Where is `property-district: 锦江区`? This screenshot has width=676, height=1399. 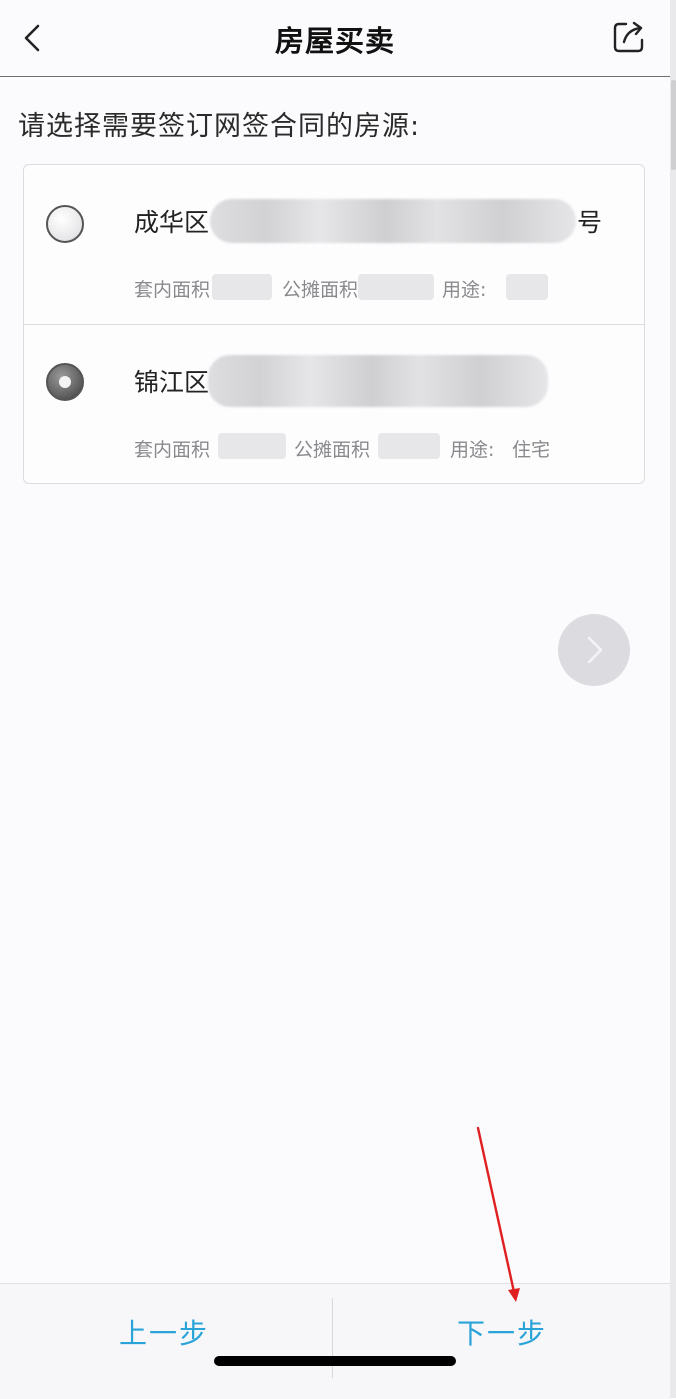
property-district: 锦江区 is located at coordinates (172, 382).